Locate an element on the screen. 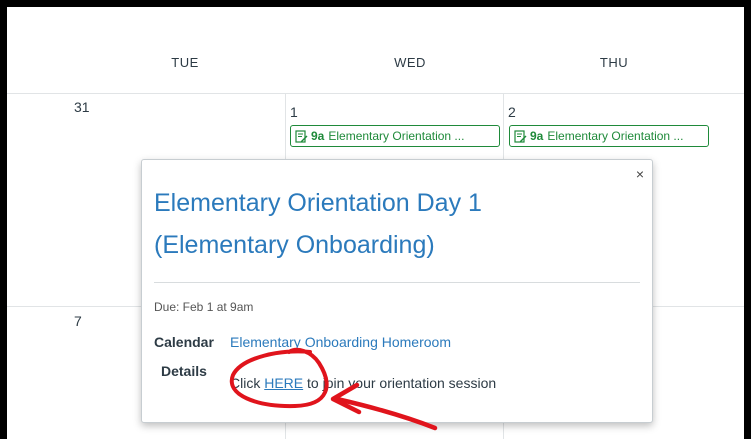 The width and height of the screenshot is (751, 439). calendar-label: Calendar is located at coordinates (184, 342).